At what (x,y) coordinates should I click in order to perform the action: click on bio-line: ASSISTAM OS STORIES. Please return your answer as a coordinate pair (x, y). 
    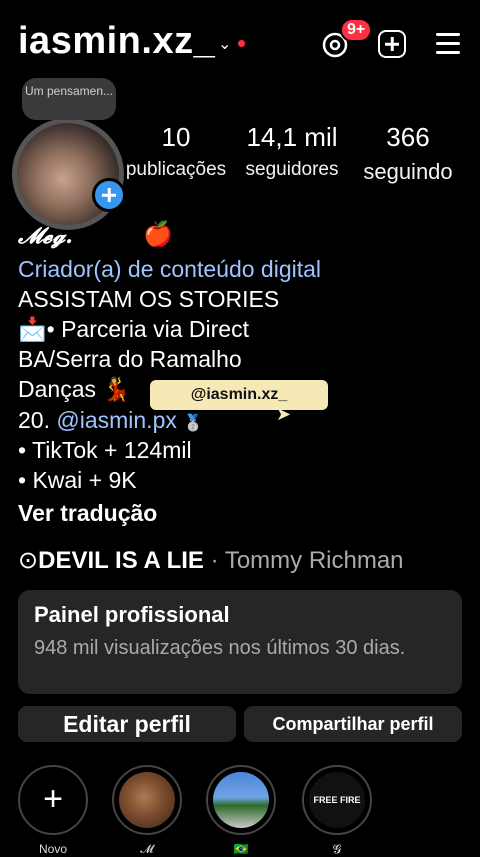
    Looking at the image, I should click on (149, 299).